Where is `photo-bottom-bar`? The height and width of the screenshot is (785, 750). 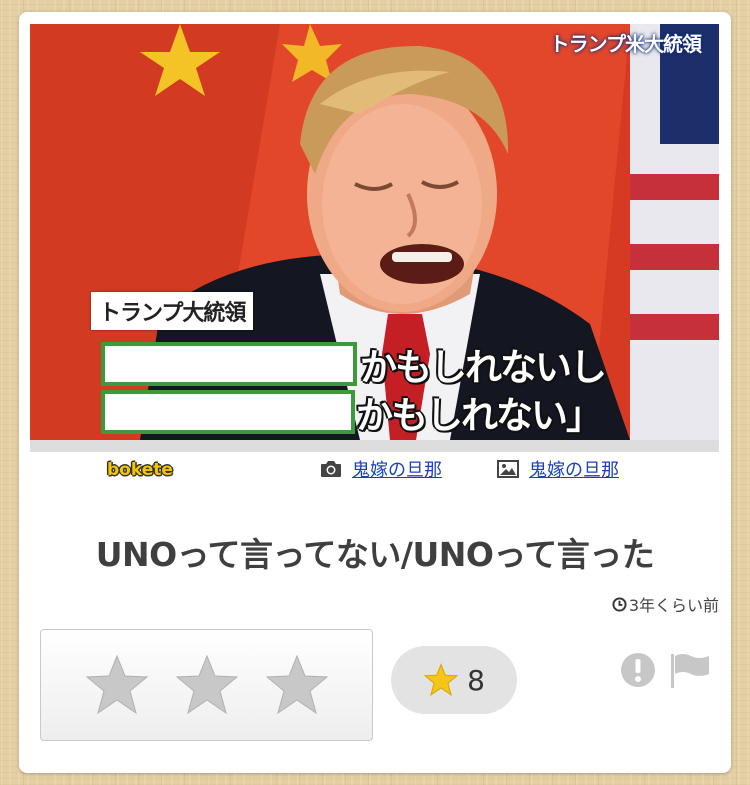 photo-bottom-bar is located at coordinates (374, 446).